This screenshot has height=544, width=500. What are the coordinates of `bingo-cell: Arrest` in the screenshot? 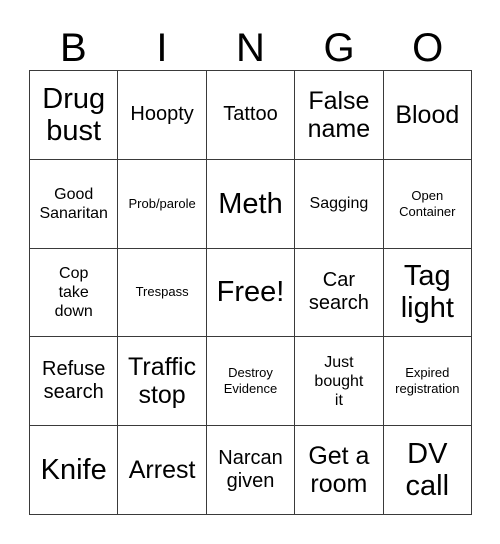 It's located at (162, 470).